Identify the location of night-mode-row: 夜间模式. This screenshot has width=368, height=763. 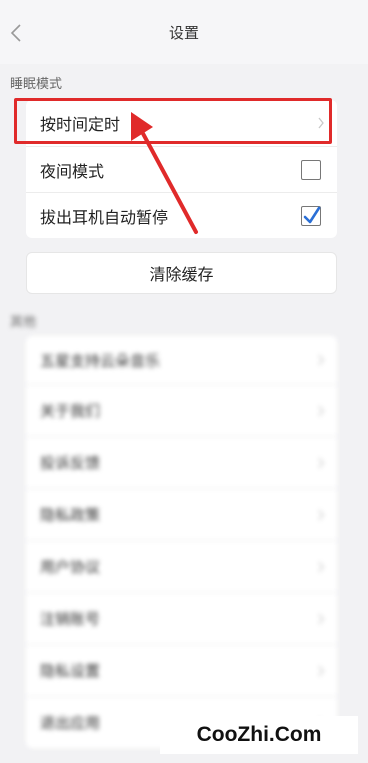
(181, 169).